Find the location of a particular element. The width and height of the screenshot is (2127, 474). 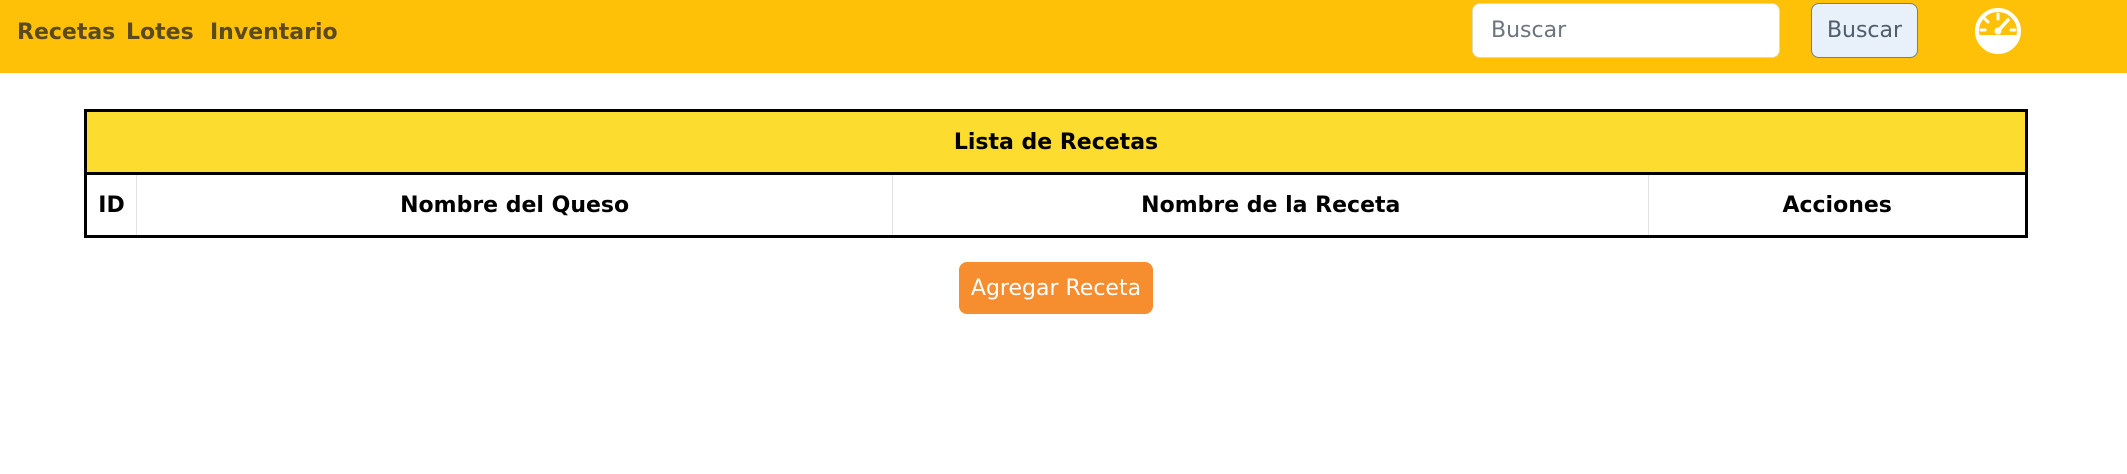

table-caption: Lista de Recetas is located at coordinates (1056, 142).